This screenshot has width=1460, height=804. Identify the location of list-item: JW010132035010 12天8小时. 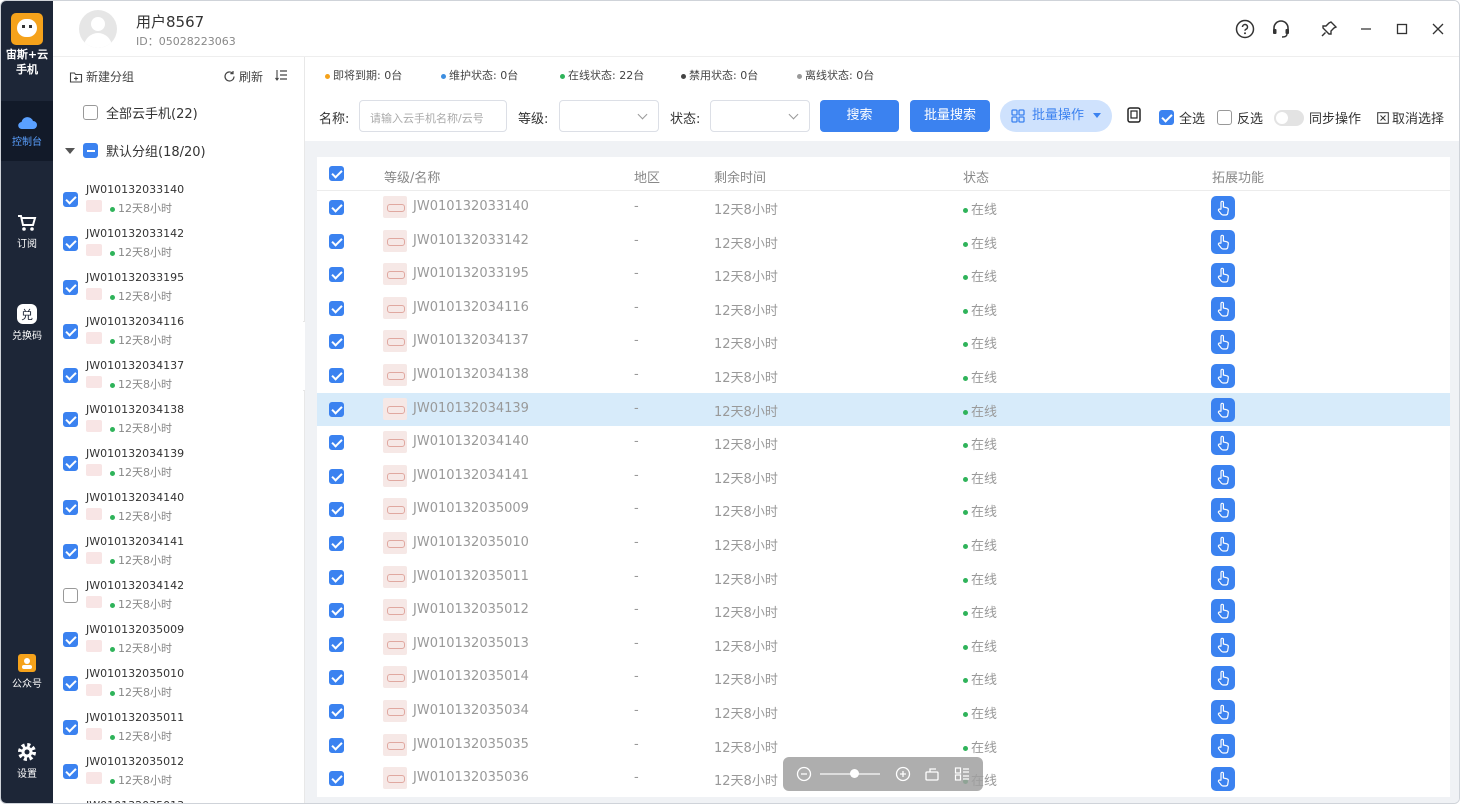
(173, 683).